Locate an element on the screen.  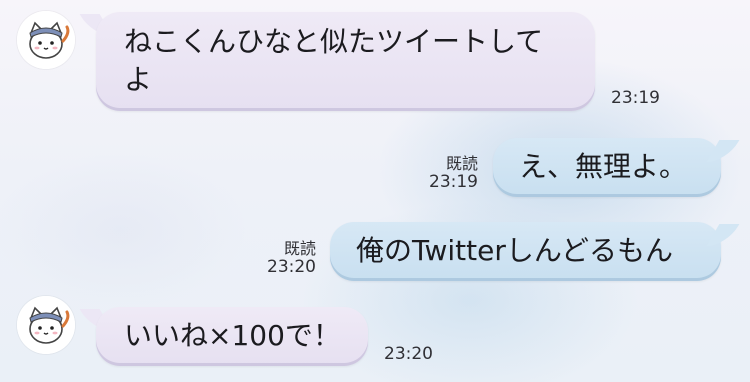
message-bubble-incoming: いいね×100で！ is located at coordinates (232, 336).